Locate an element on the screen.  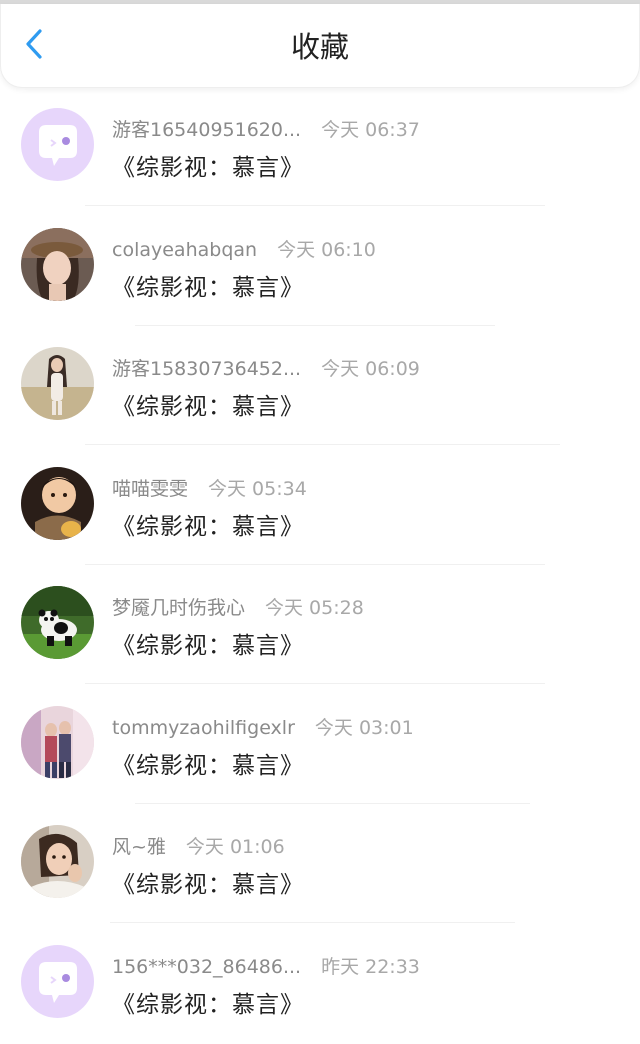
user-name: 风~雅 is located at coordinates (139, 847).